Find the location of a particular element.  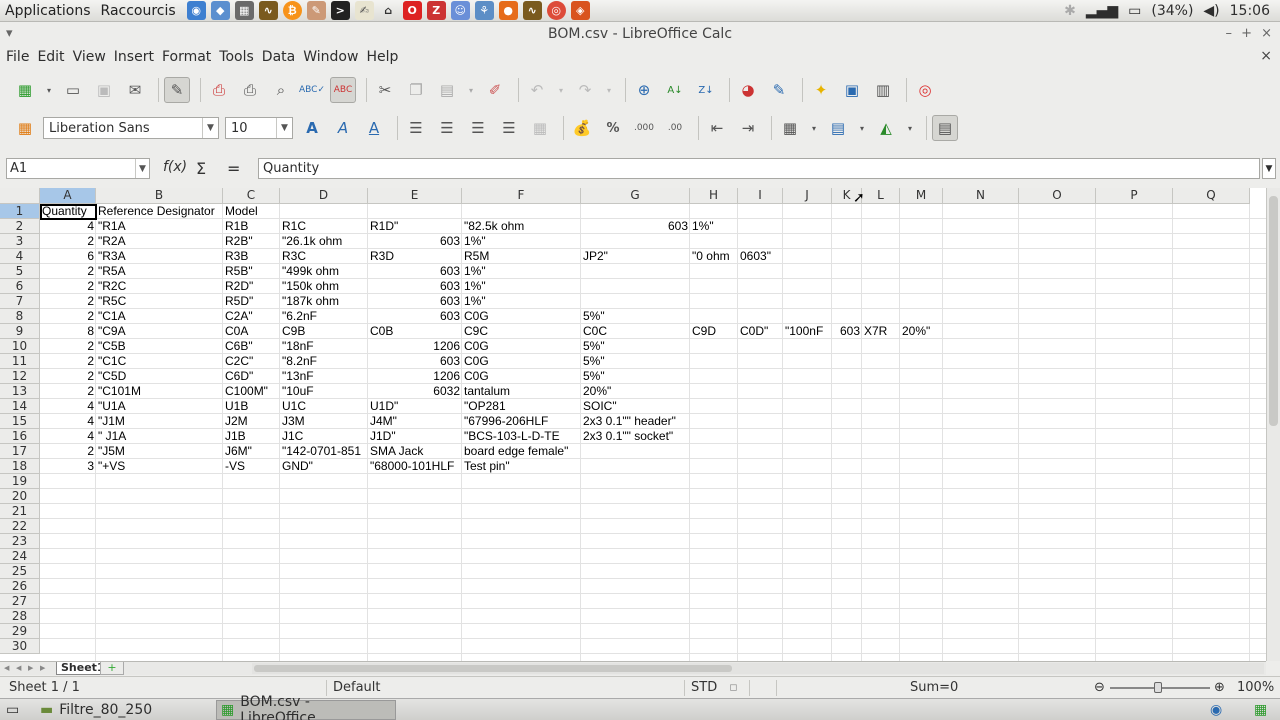

formula-input: Quantity is located at coordinates (759, 168).